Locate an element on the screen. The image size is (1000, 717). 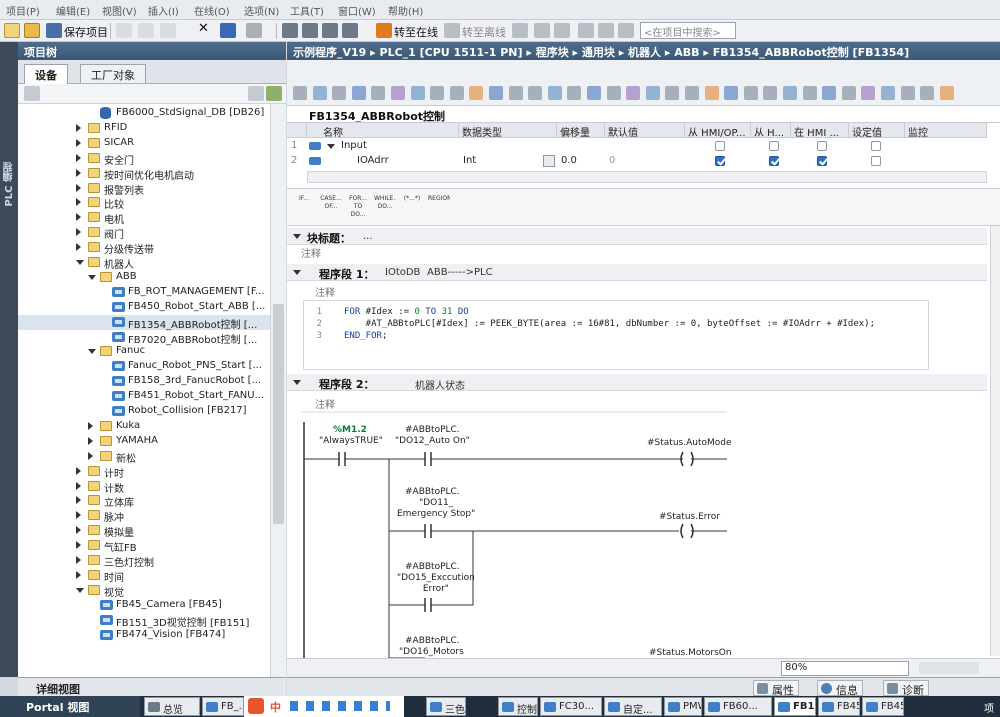
interface-horizontal-scrollbar is located at coordinates (647, 177).